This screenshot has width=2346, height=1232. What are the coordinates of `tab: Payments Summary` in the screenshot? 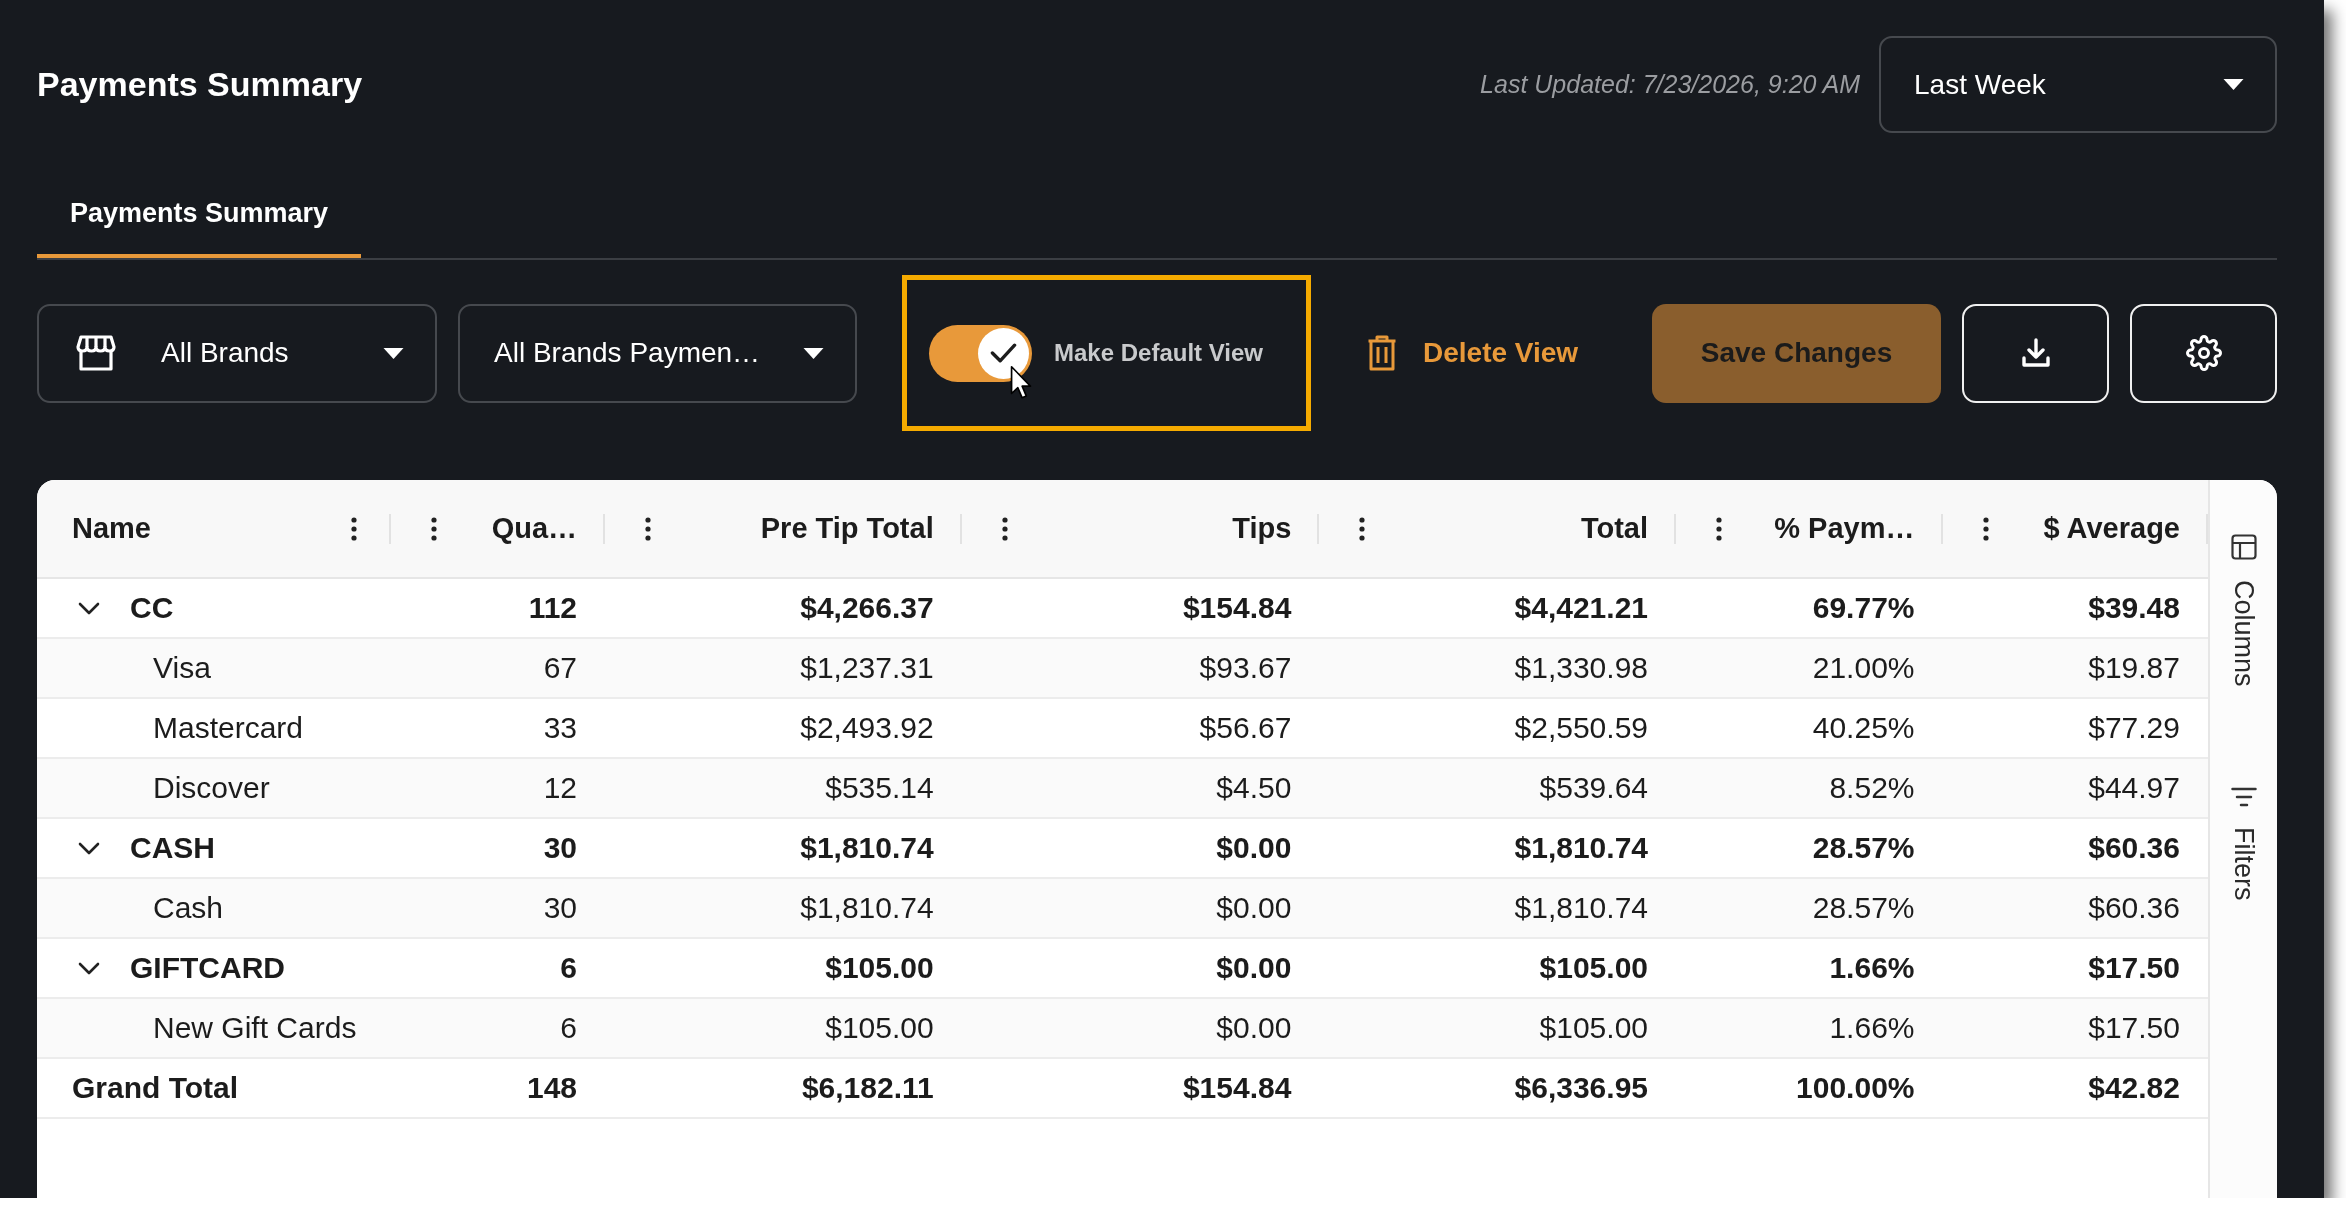 It's located at (199, 215).